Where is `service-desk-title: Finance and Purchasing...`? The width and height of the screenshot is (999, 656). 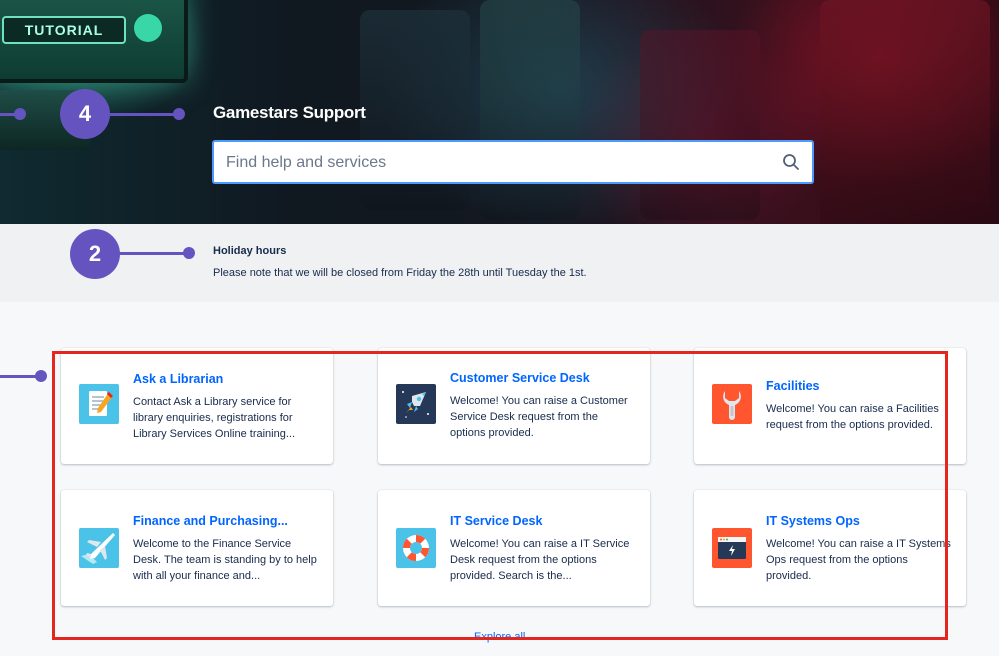
service-desk-title: Finance and Purchasing... is located at coordinates (210, 521).